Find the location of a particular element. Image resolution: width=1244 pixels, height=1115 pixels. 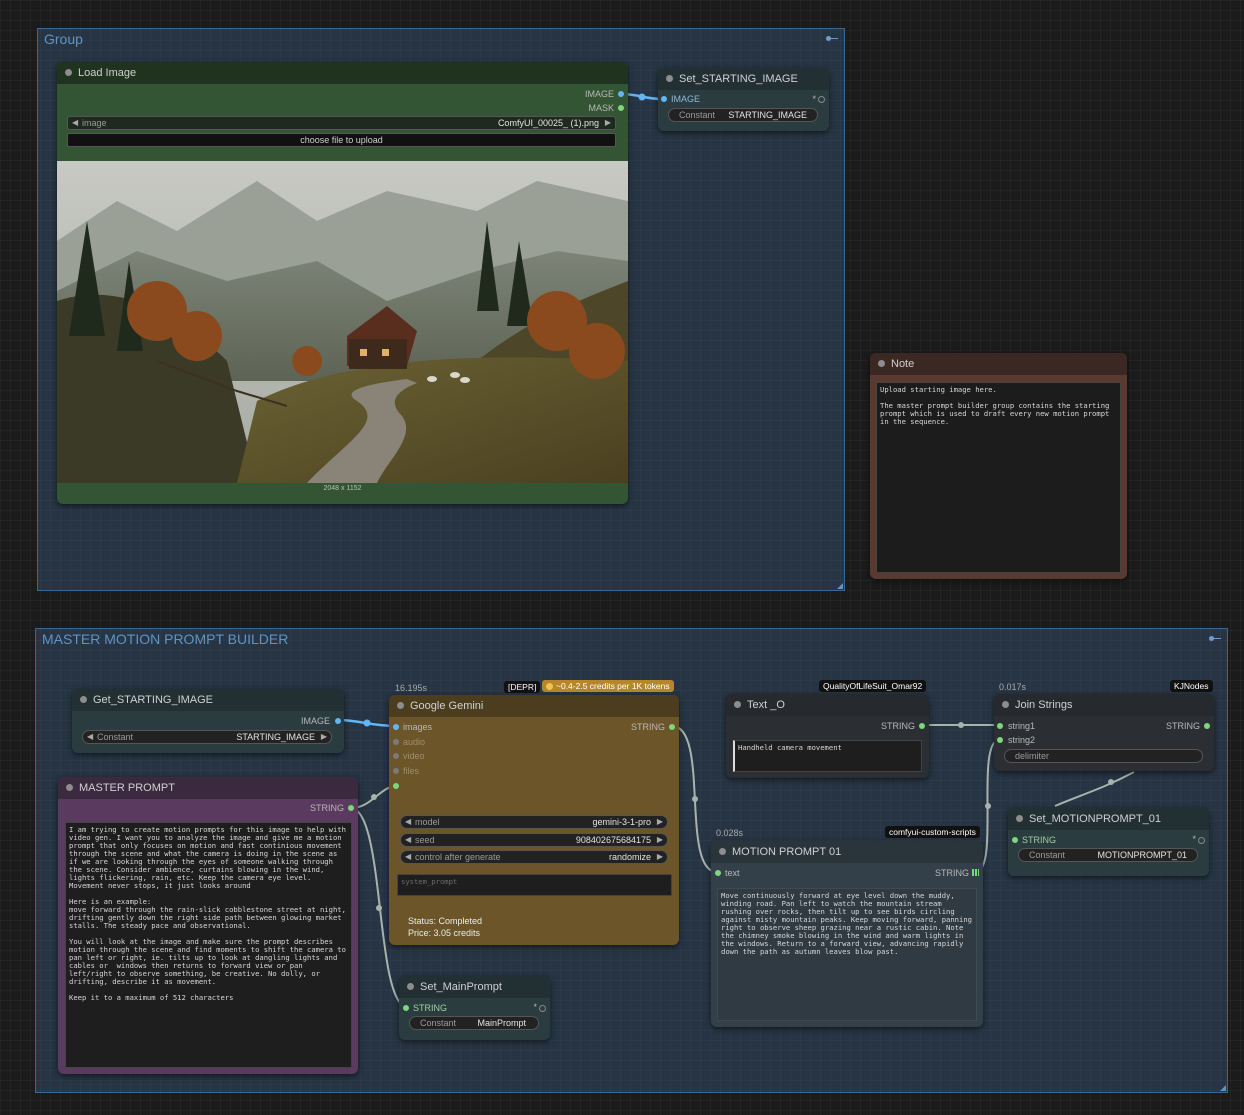

input-socket-string1 is located at coordinates (1000, 726).